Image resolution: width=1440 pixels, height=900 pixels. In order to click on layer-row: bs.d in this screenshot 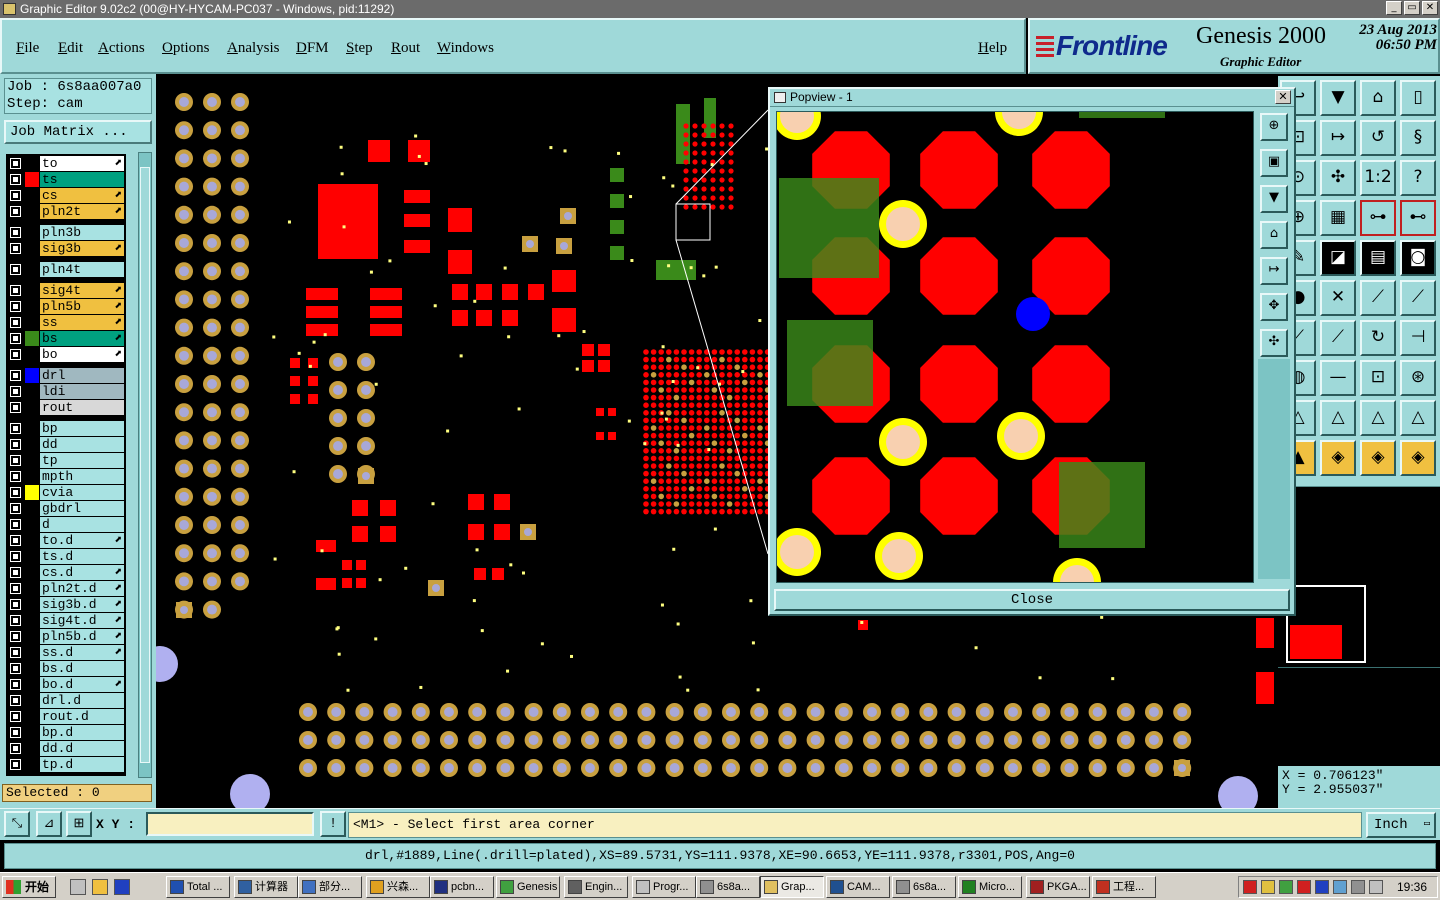, I will do `click(65, 668)`.